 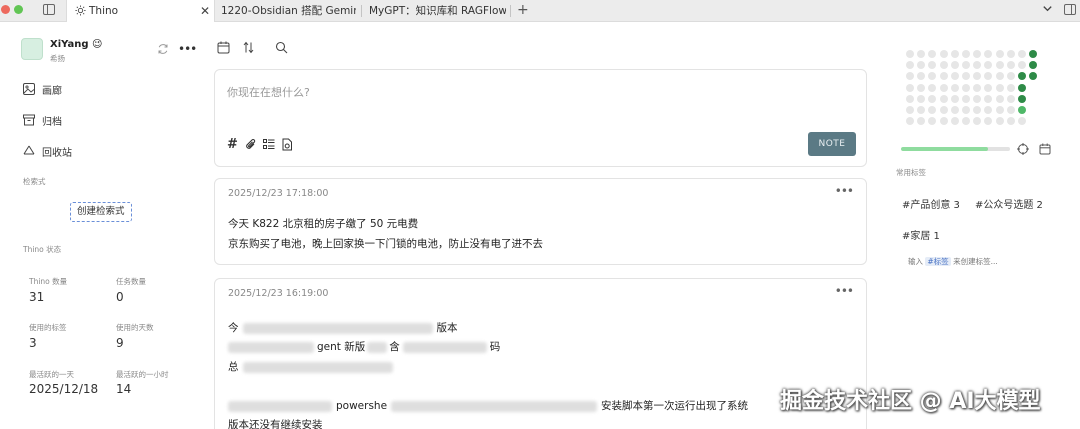 What do you see at coordinates (5, 9) in the screenshot?
I see `close-window-button` at bounding box center [5, 9].